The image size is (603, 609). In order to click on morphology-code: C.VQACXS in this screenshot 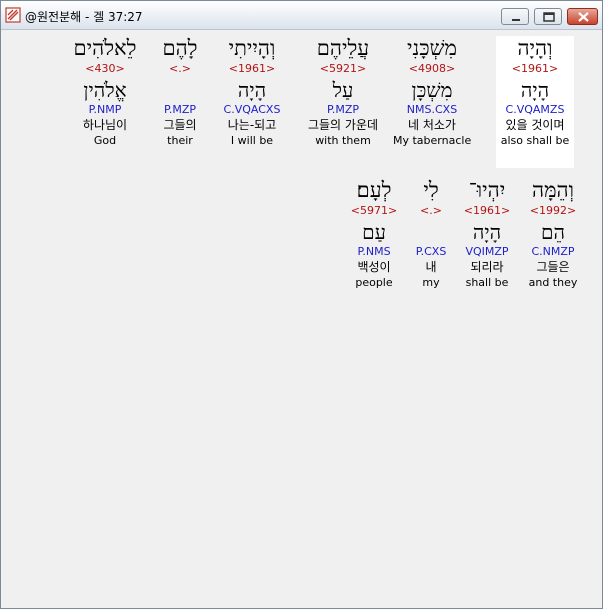, I will do `click(252, 109)`.